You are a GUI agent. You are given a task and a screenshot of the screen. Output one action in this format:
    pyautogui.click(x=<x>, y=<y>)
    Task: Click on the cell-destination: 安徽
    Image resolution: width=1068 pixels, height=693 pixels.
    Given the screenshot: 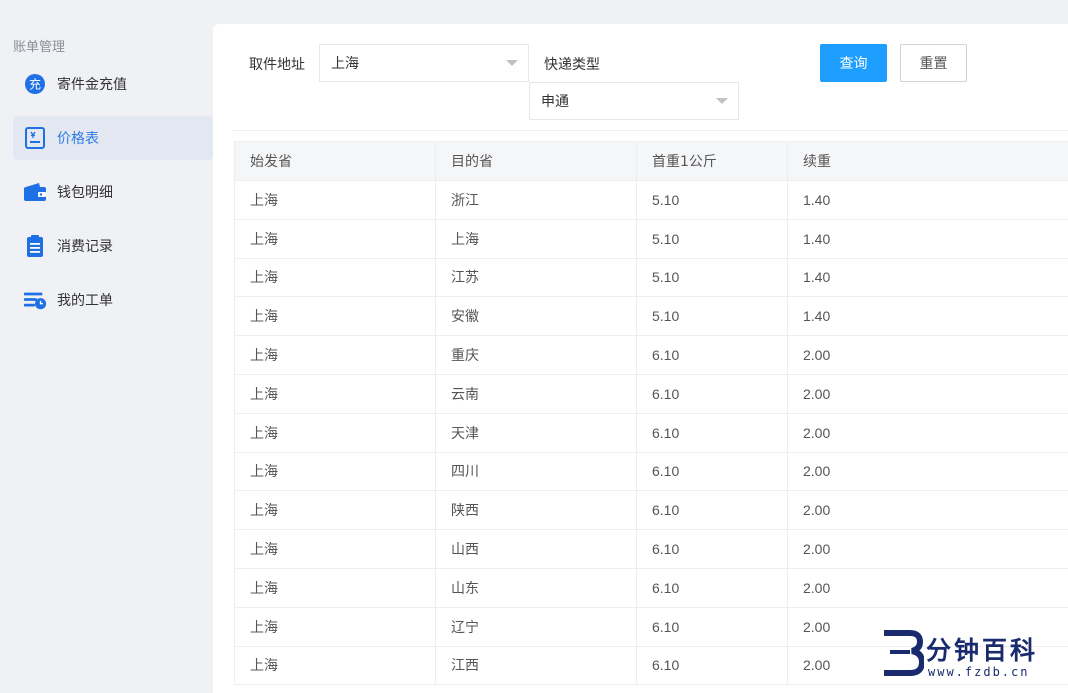 What is the action you would take?
    pyautogui.click(x=536, y=316)
    